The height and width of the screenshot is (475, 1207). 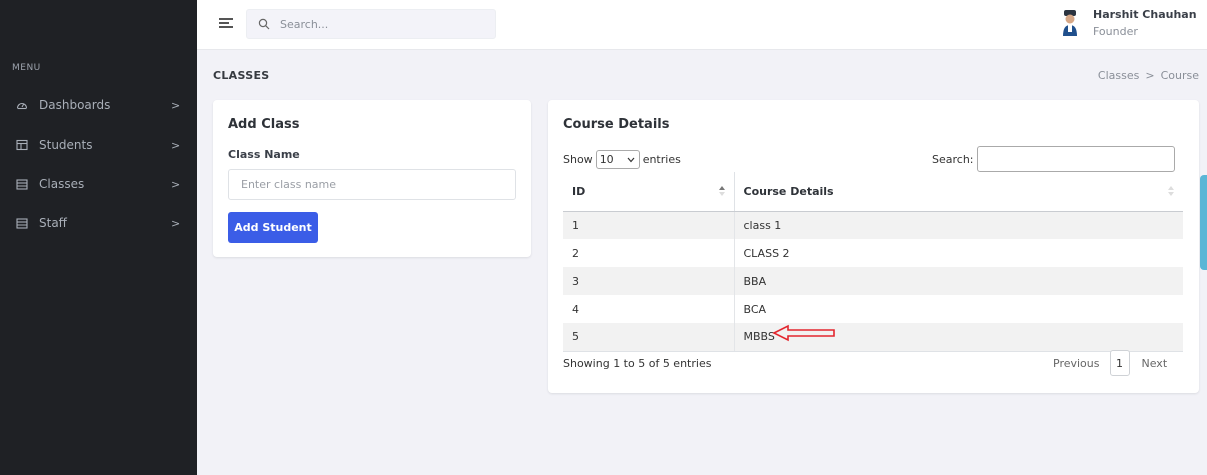 What do you see at coordinates (649, 225) in the screenshot?
I see `cell-id: 1` at bounding box center [649, 225].